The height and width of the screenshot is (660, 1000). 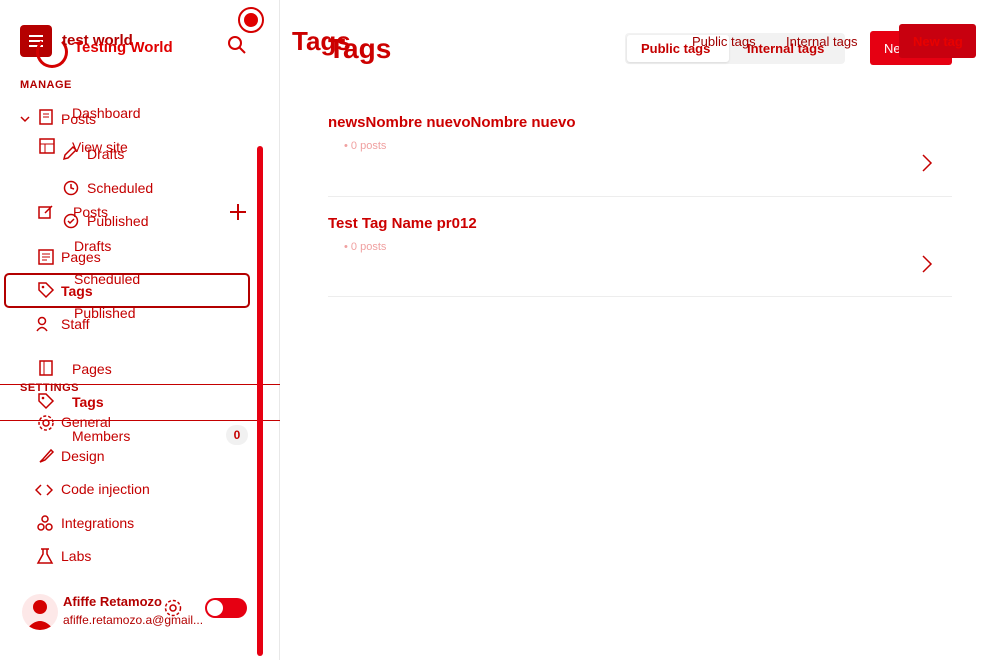 I want to click on tab-internal-overlay: Internal tags, so click(x=822, y=41).